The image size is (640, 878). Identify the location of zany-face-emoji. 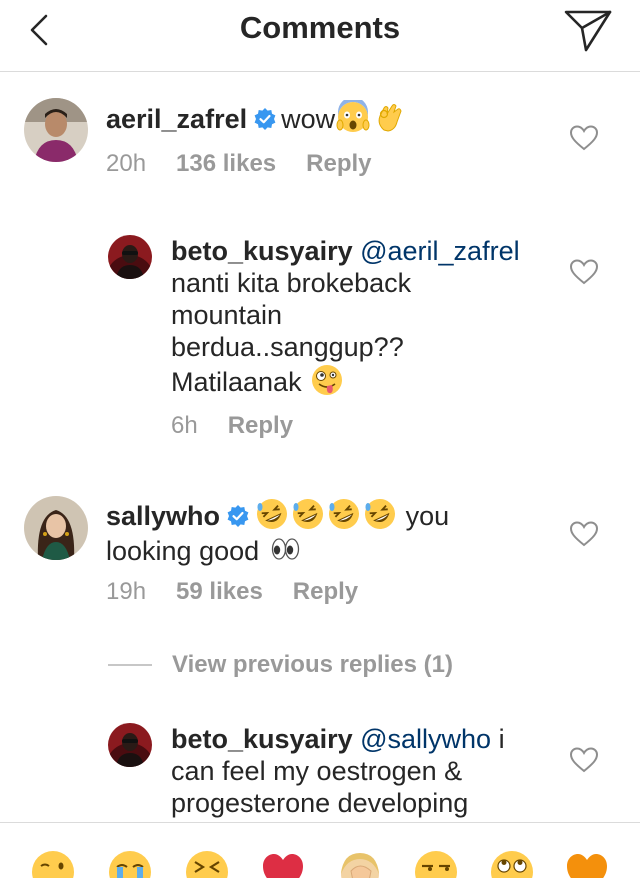
(327, 380).